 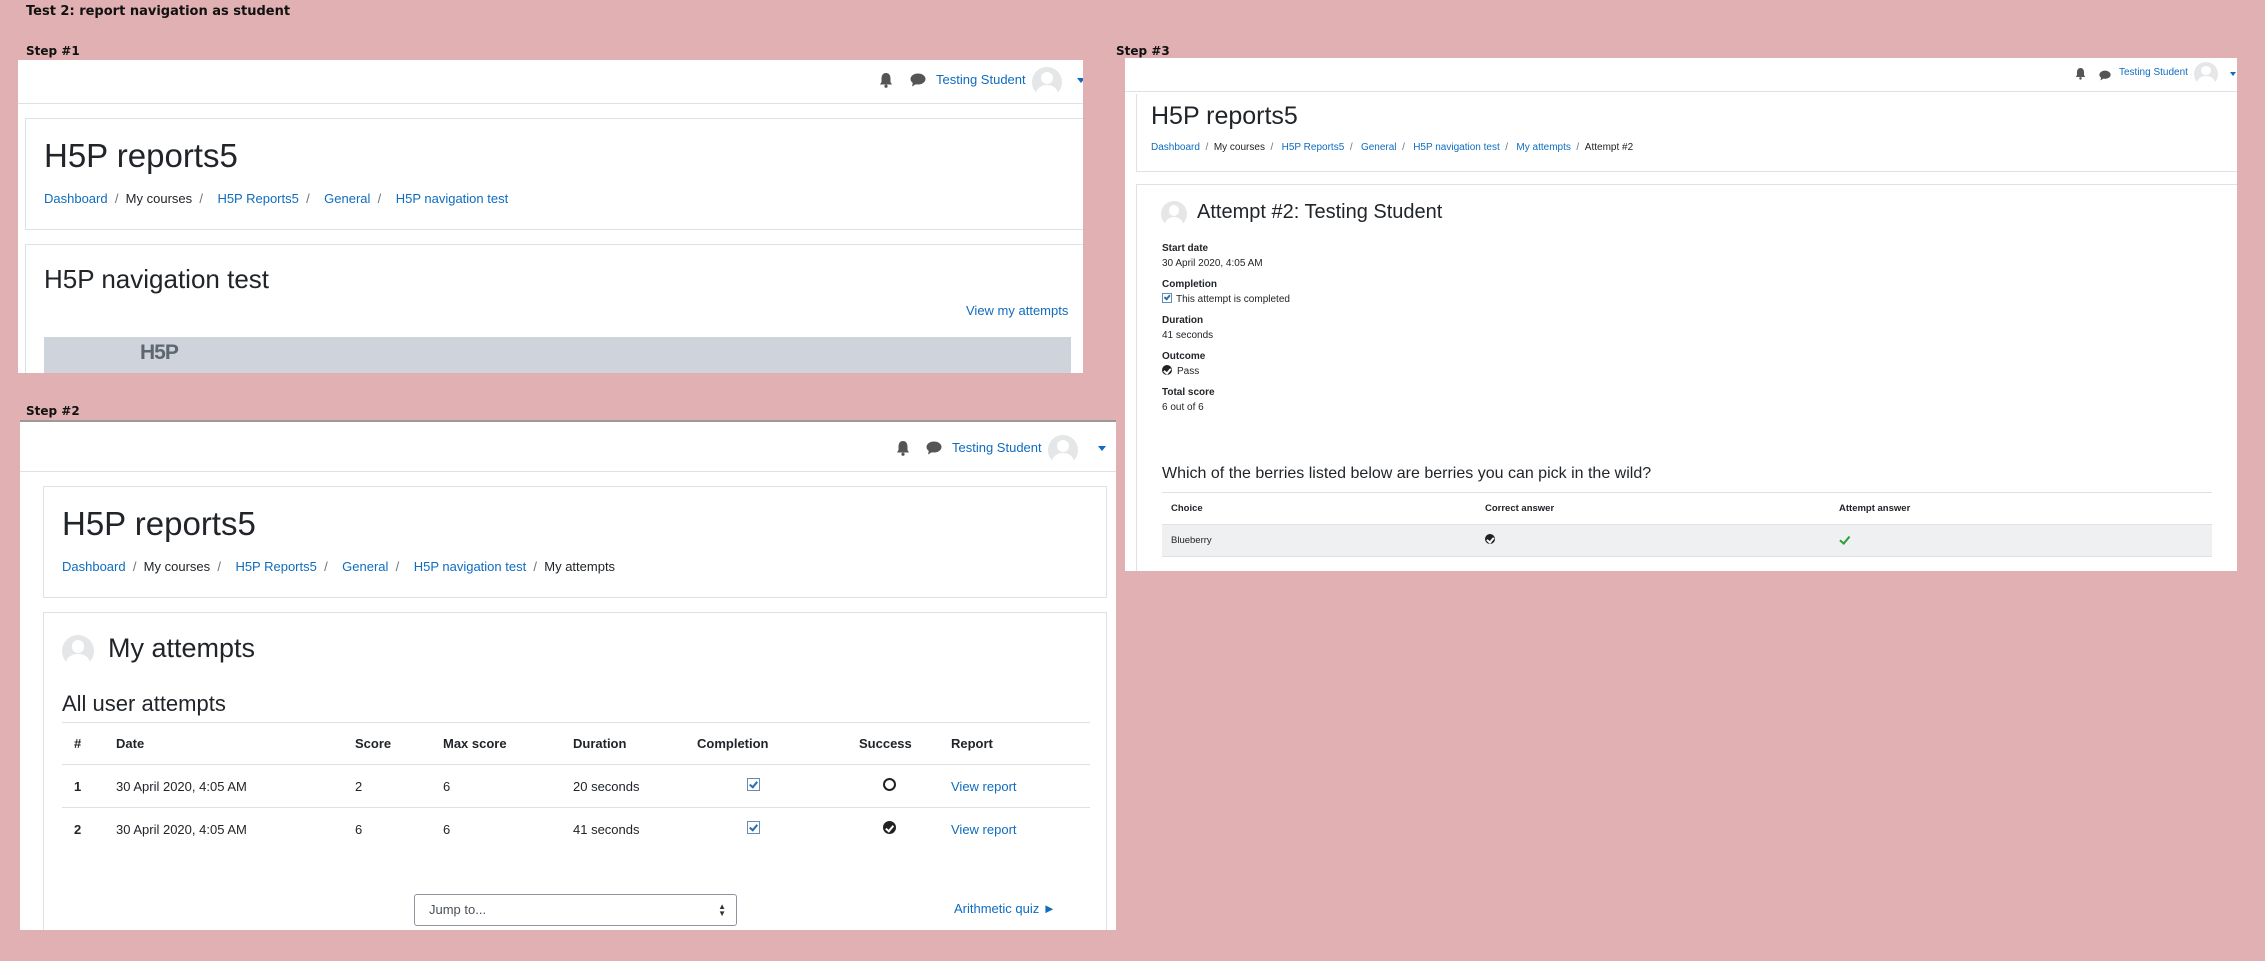 I want to click on col-success: Success, so click(x=885, y=743).